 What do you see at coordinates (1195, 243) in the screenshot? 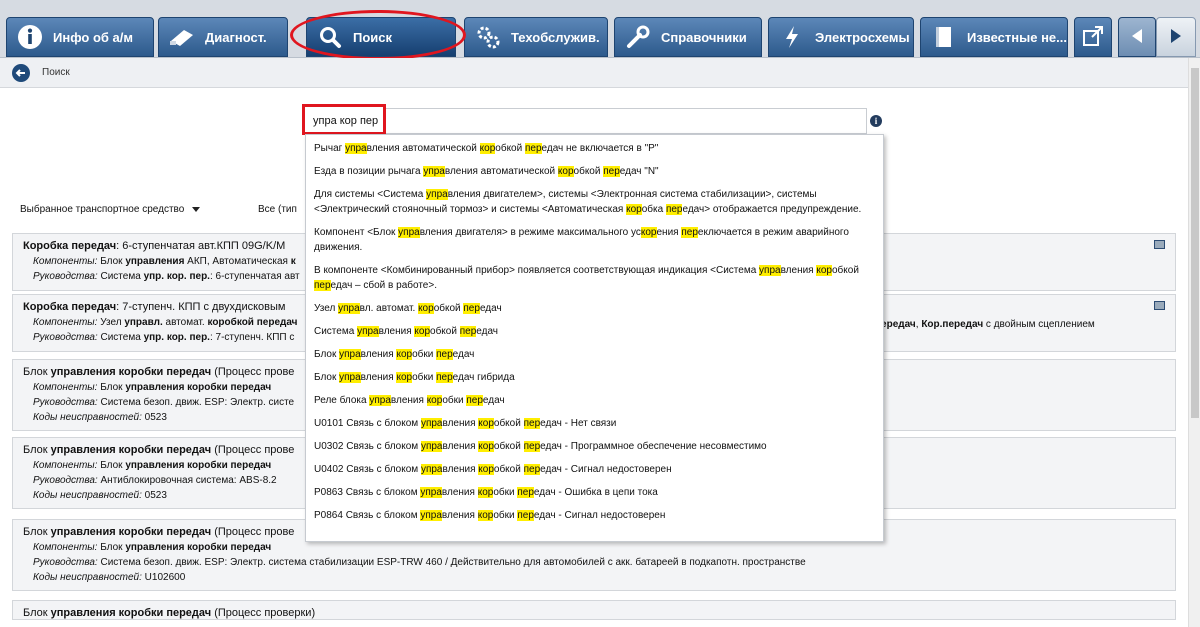
I see `scrollbar-thumb` at bounding box center [1195, 243].